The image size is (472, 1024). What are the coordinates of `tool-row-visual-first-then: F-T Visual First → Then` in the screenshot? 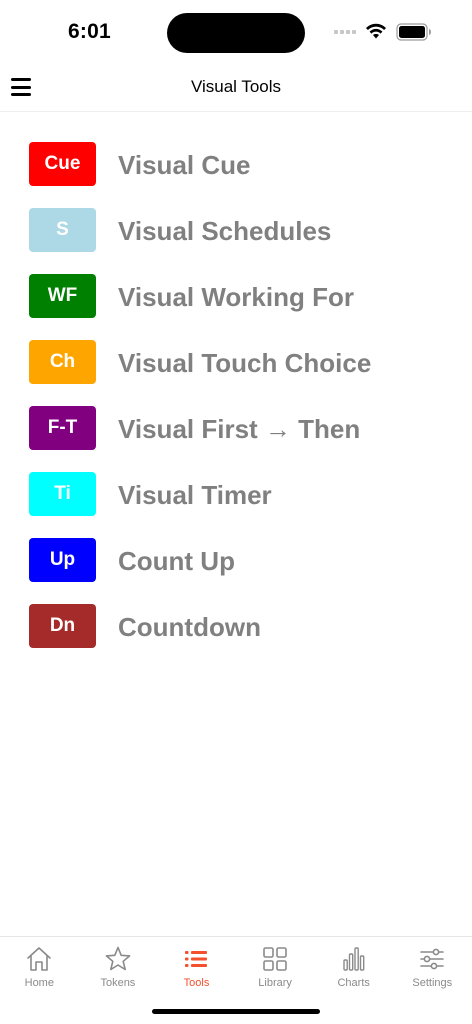 It's located at (236, 429).